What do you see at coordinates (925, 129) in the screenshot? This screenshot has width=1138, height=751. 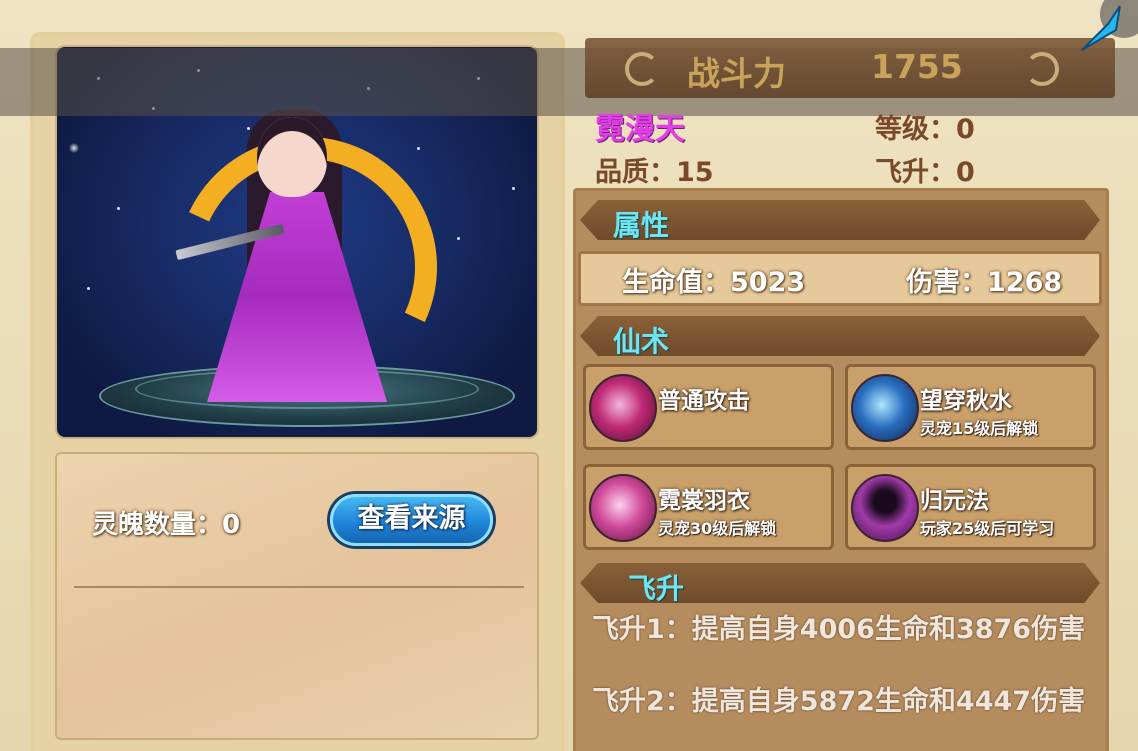 I see `level-label: 等级：0` at bounding box center [925, 129].